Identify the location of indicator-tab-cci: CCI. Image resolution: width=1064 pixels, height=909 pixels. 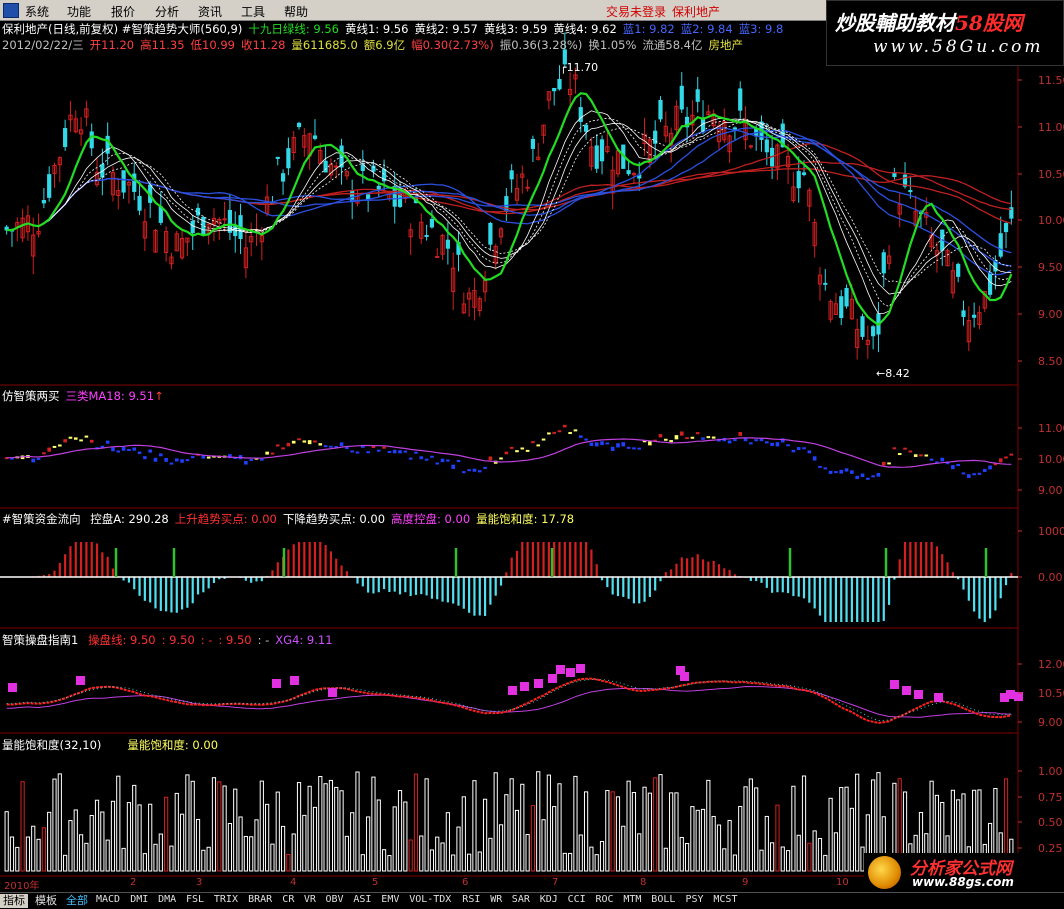
(577, 899).